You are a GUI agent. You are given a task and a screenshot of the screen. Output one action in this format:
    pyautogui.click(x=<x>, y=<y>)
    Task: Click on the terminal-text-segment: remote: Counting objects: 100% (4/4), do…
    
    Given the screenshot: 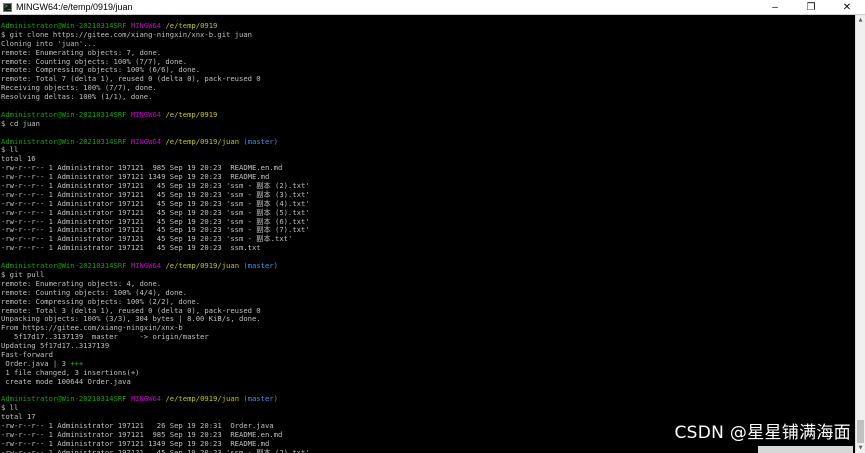 What is the action you would take?
    pyautogui.click(x=94, y=292)
    